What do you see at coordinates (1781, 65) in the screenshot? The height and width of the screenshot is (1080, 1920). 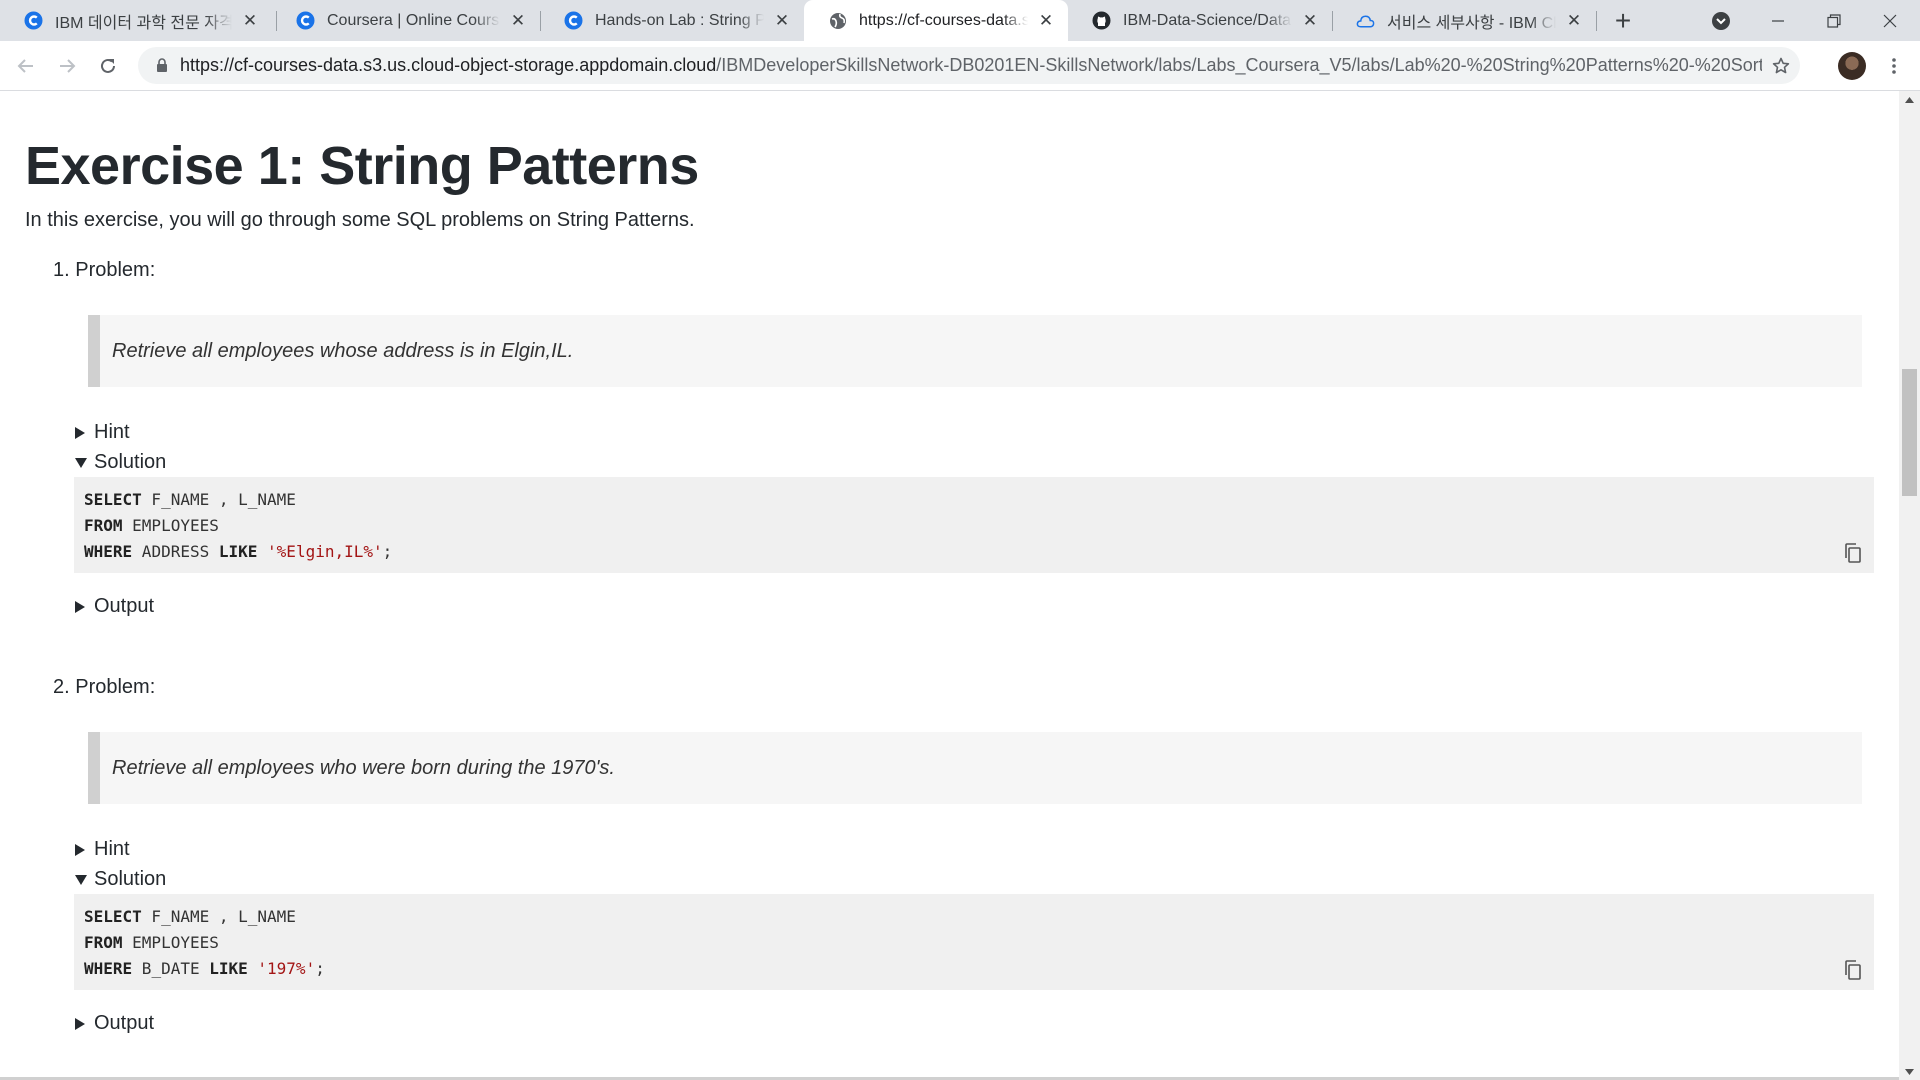 I see `bookmark-star-icon` at bounding box center [1781, 65].